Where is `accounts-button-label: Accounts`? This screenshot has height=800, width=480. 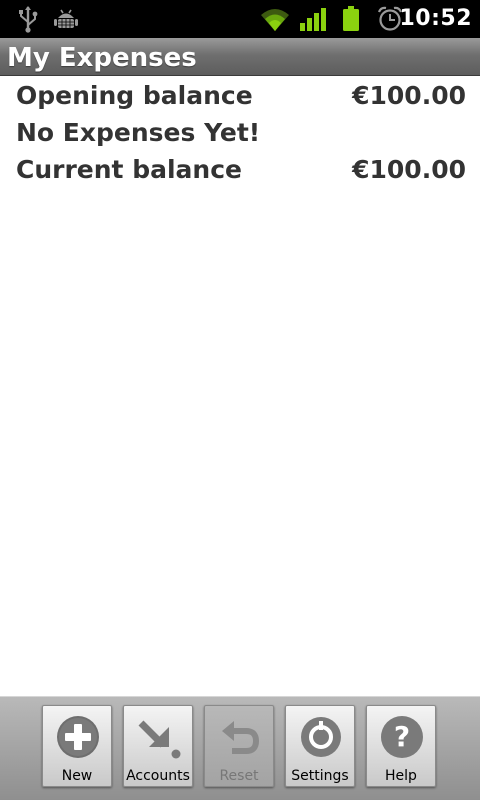
accounts-button-label: Accounts is located at coordinates (158, 776).